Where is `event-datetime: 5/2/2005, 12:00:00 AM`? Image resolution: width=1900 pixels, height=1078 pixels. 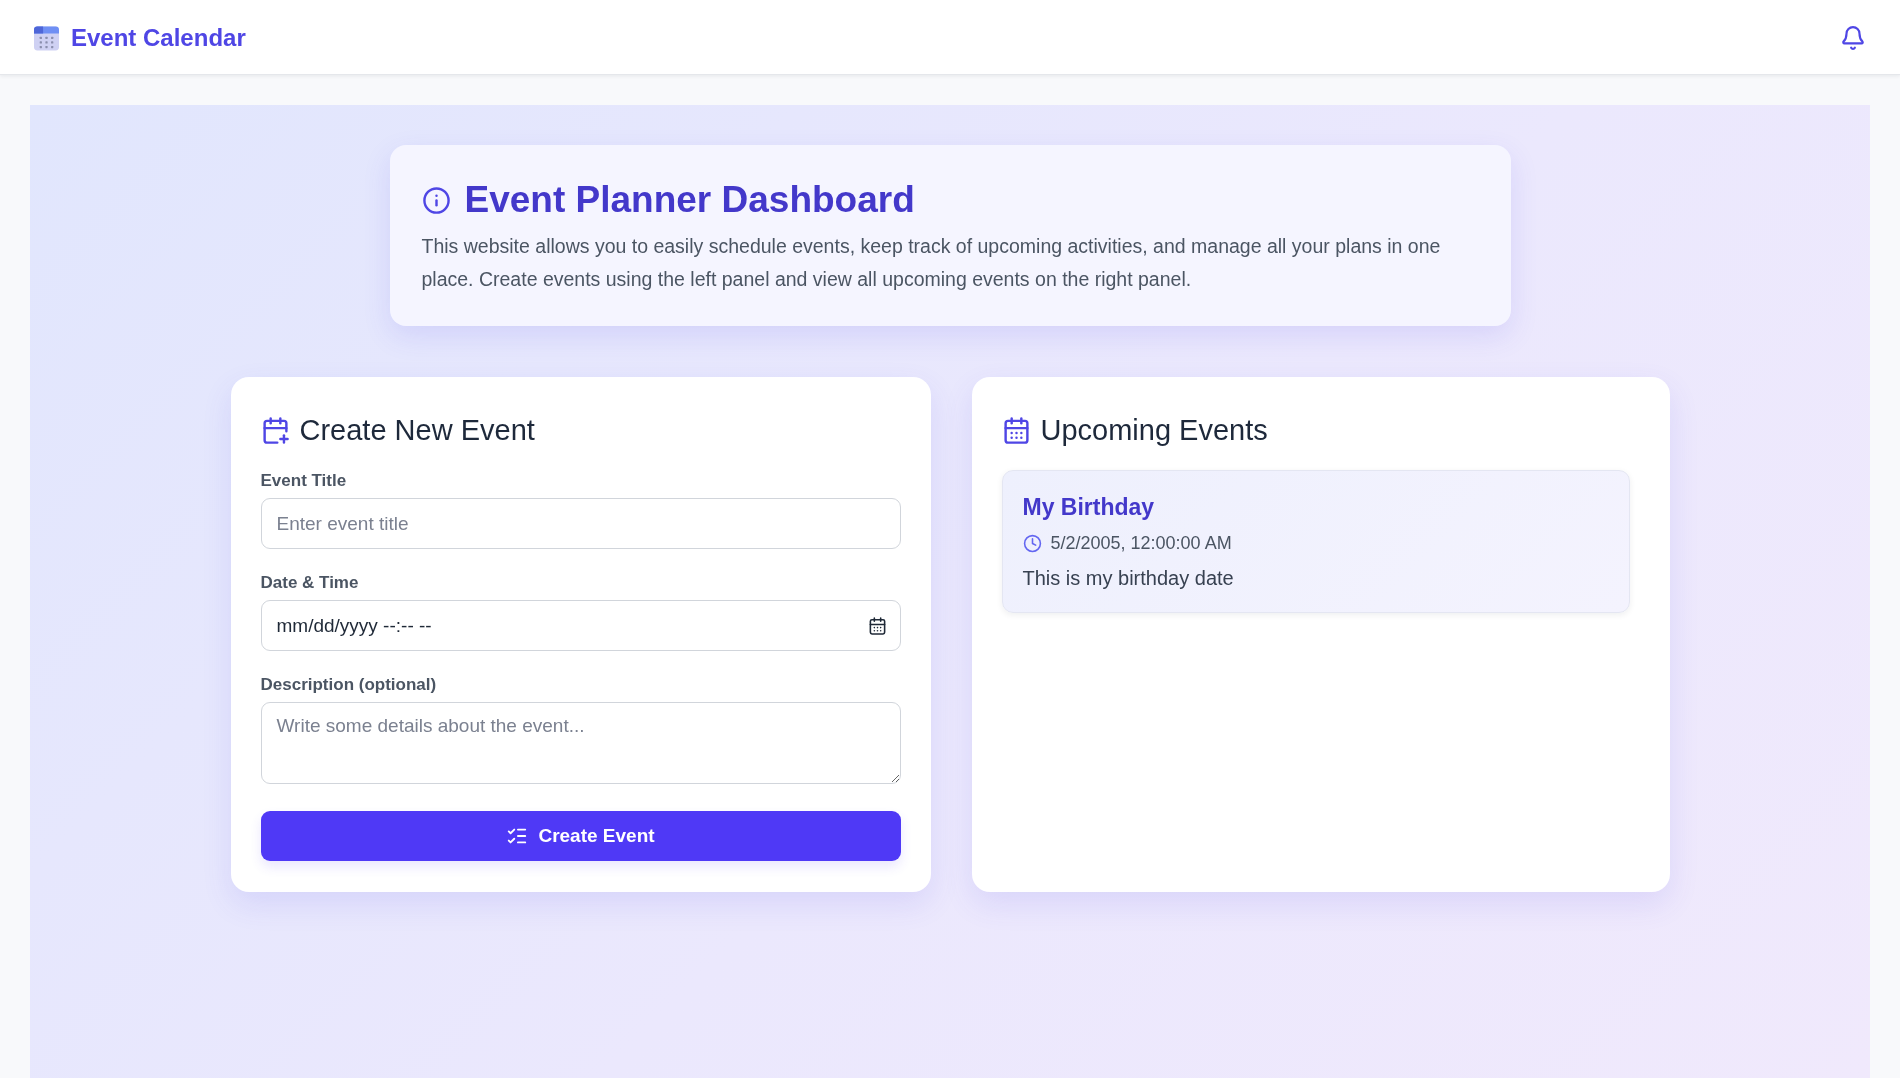
event-datetime: 5/2/2005, 12:00:00 AM is located at coordinates (1141, 543).